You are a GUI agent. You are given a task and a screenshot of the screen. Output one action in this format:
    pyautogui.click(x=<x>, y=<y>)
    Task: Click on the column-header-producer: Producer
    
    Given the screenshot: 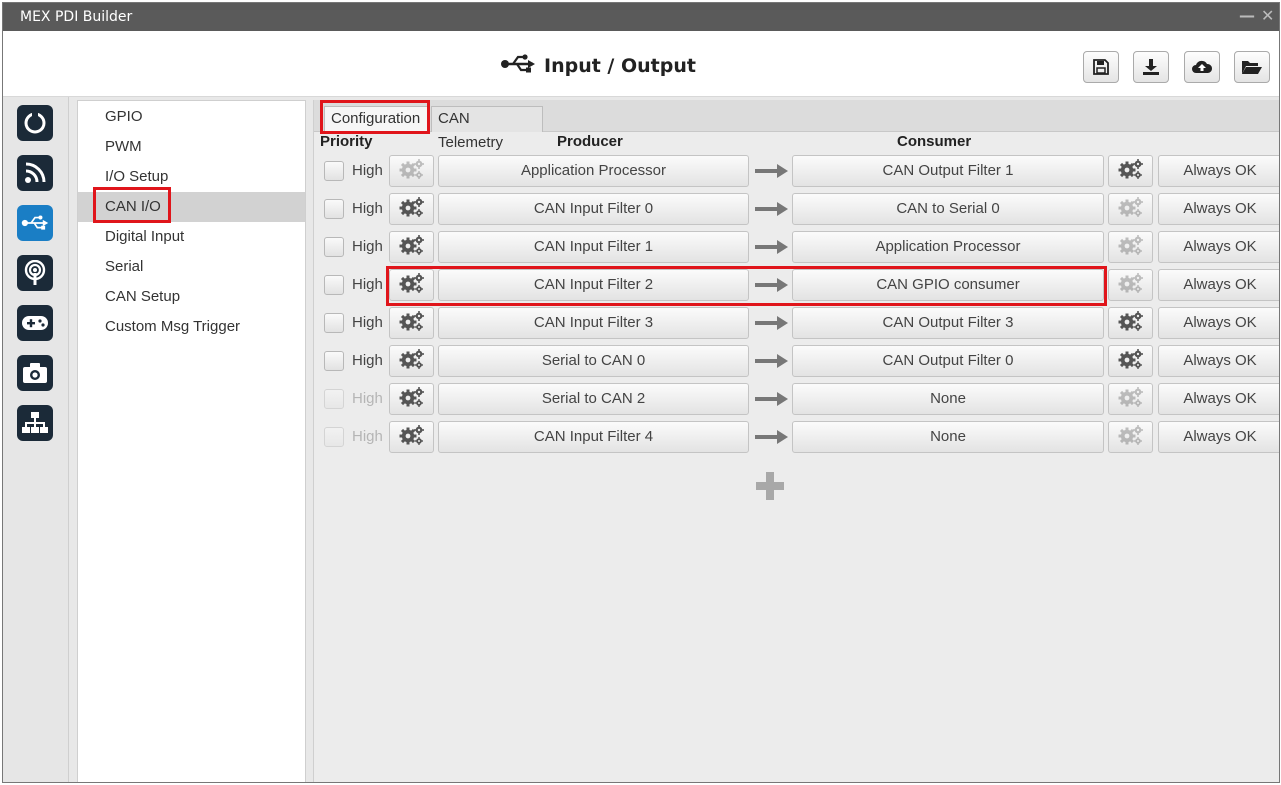 What is the action you would take?
    pyautogui.click(x=590, y=141)
    